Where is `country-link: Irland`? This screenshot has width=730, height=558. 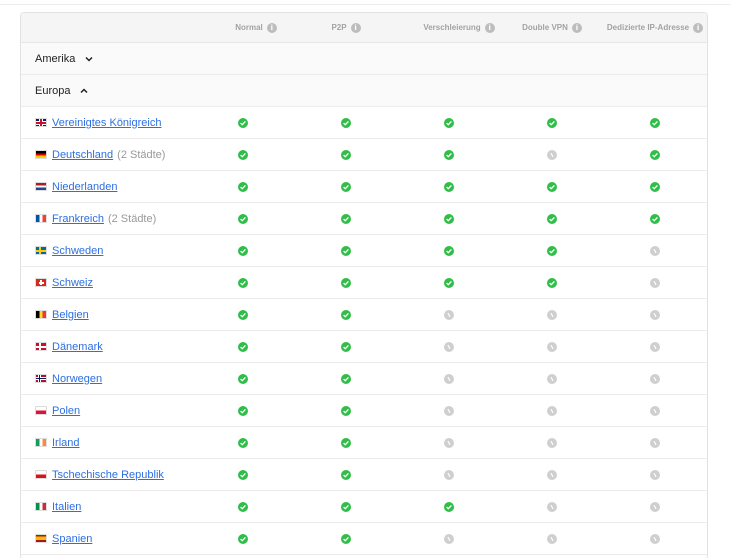 country-link: Irland is located at coordinates (66, 443).